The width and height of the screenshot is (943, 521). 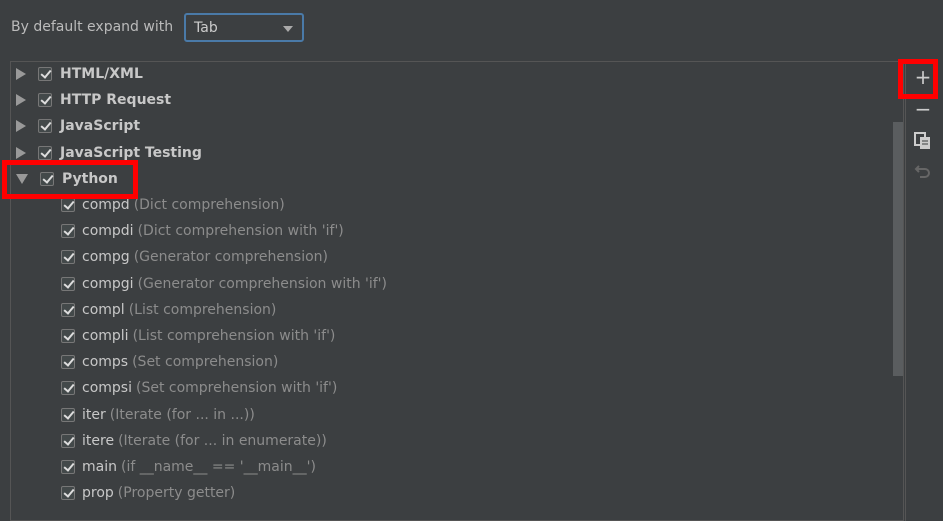 I want to click on templates-toolbar: + −, so click(x=922, y=291).